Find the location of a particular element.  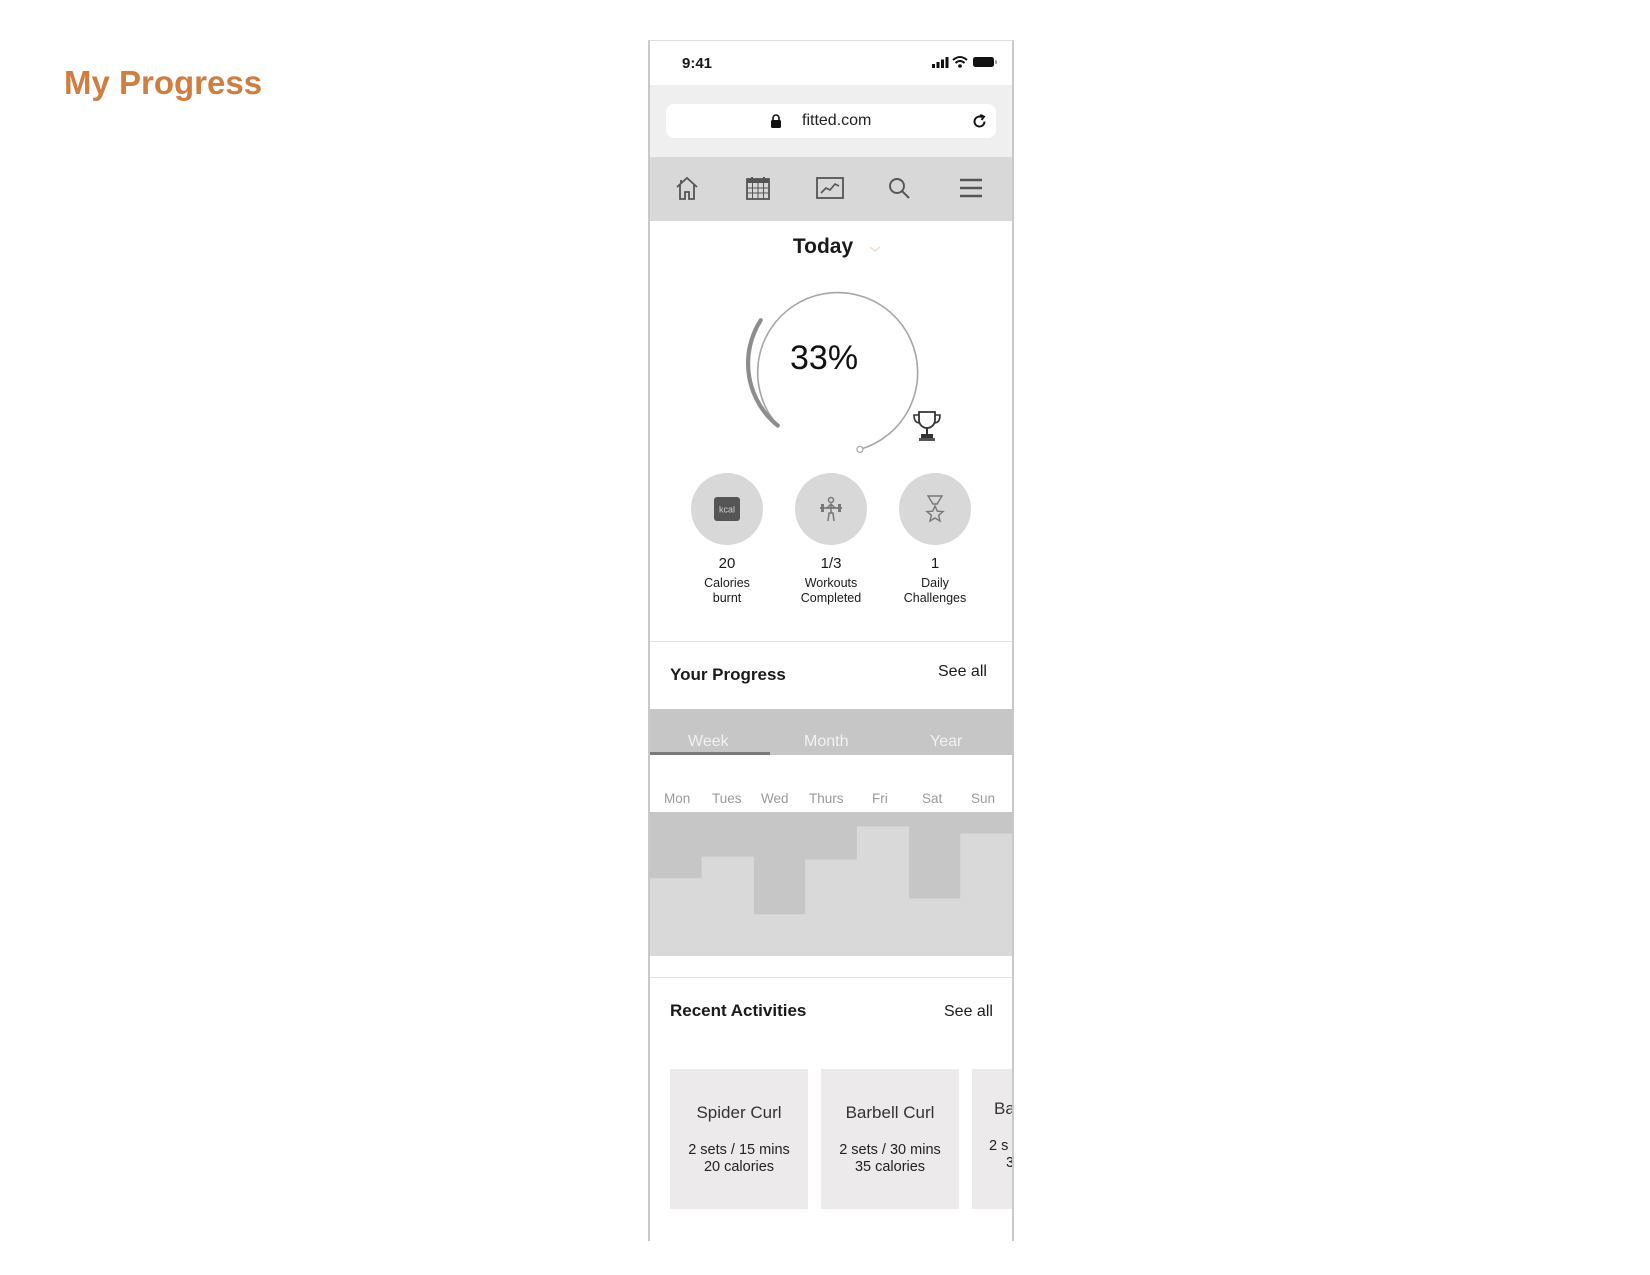

period-selector: Today is located at coordinates (831, 251).